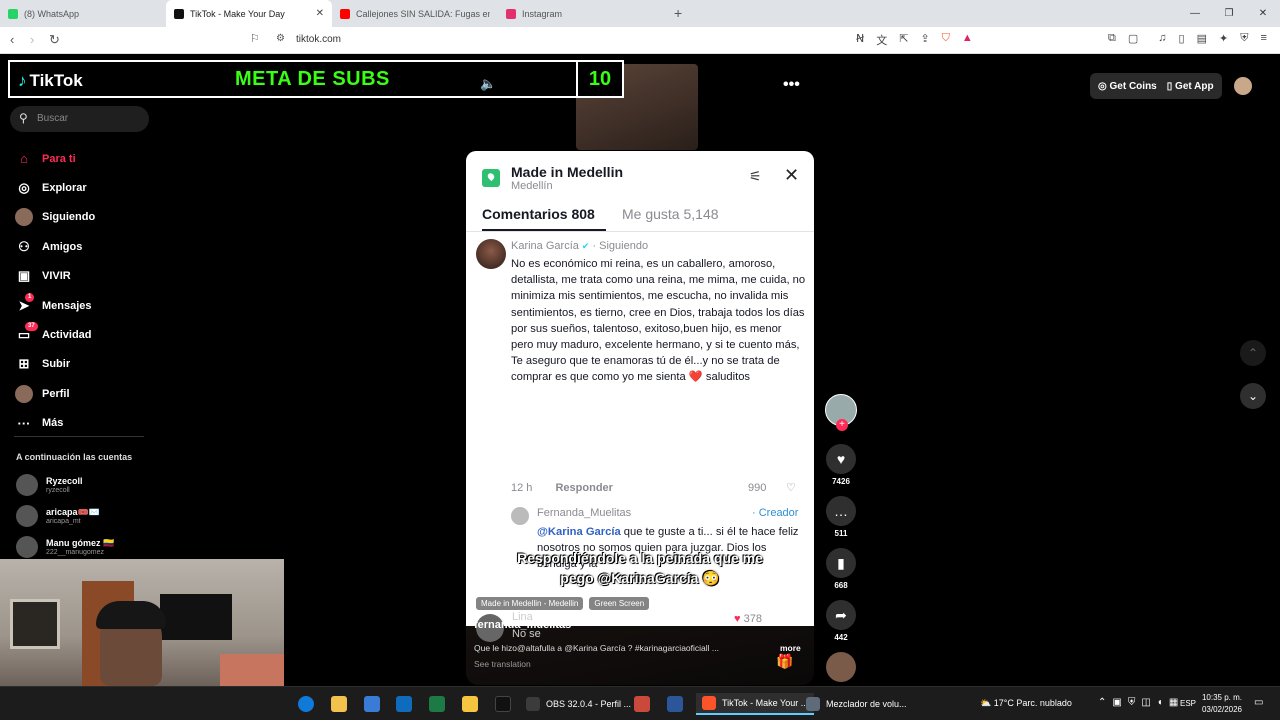  I want to click on tab-comments: Comentarios 808, so click(538, 214).